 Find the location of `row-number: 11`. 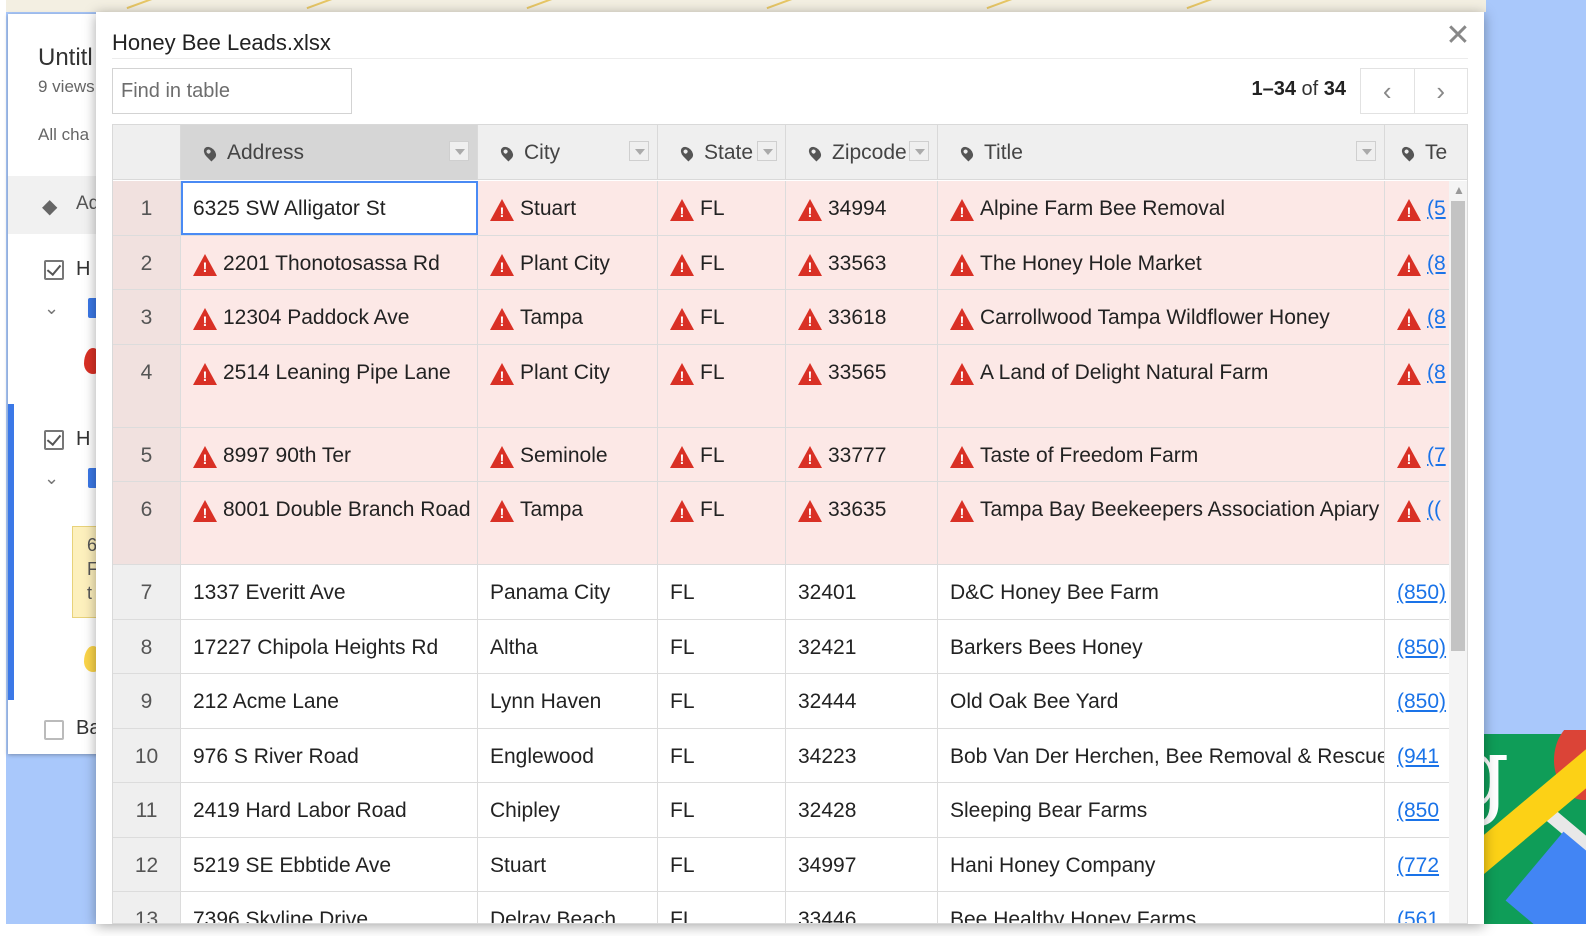

row-number: 11 is located at coordinates (147, 810).